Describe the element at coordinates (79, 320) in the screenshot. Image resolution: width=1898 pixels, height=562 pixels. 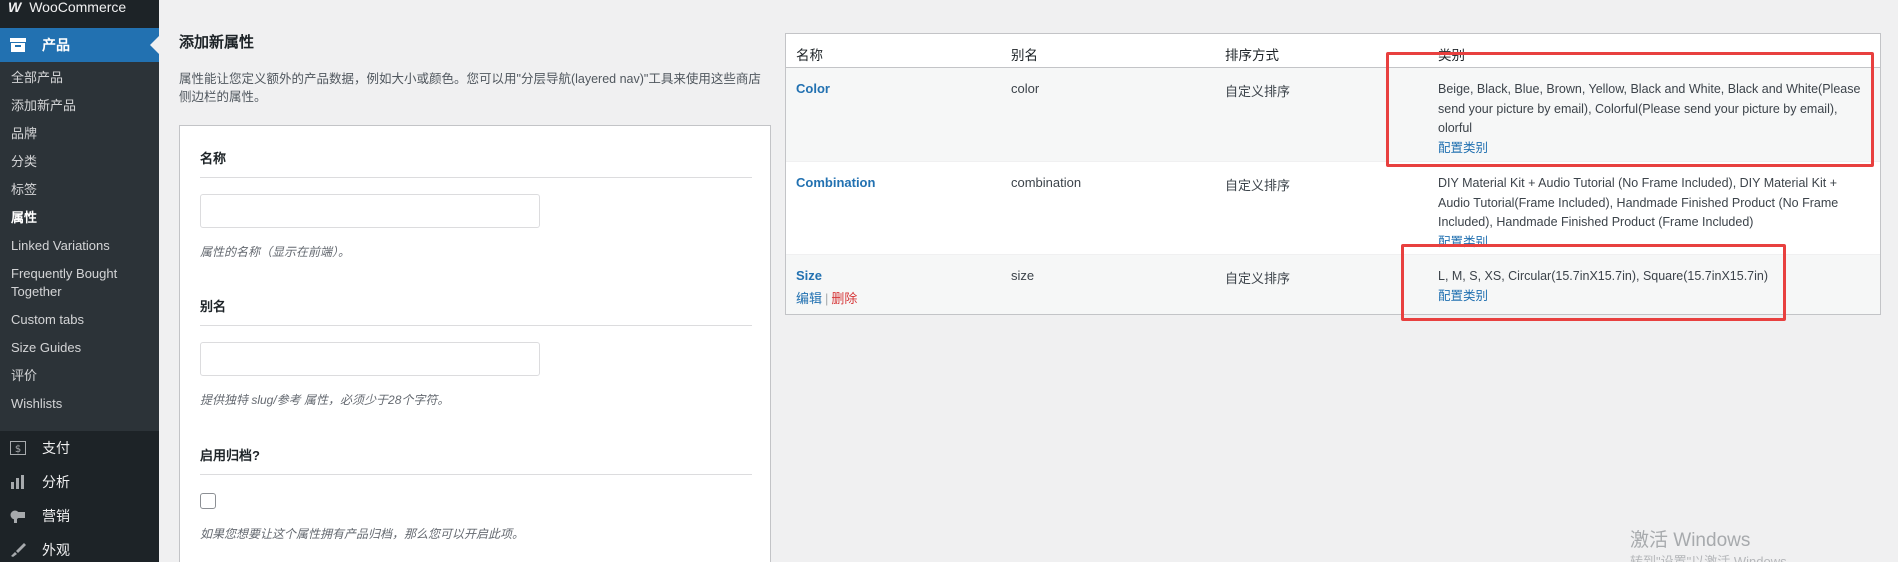
I see `submenu-item-custom-tabs: Custom tabs` at that location.